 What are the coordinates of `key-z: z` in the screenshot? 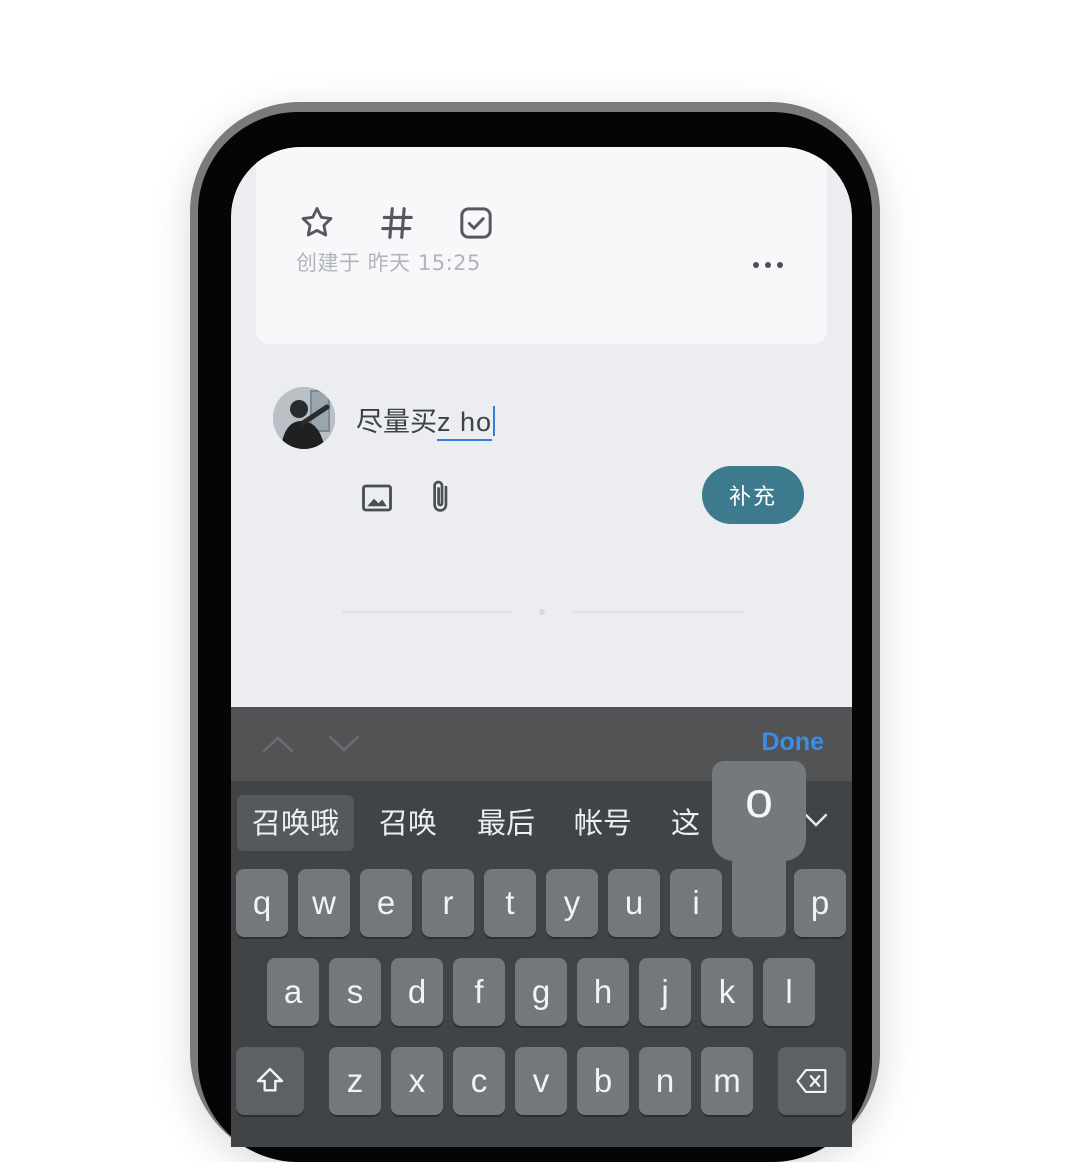 It's located at (355, 1081).